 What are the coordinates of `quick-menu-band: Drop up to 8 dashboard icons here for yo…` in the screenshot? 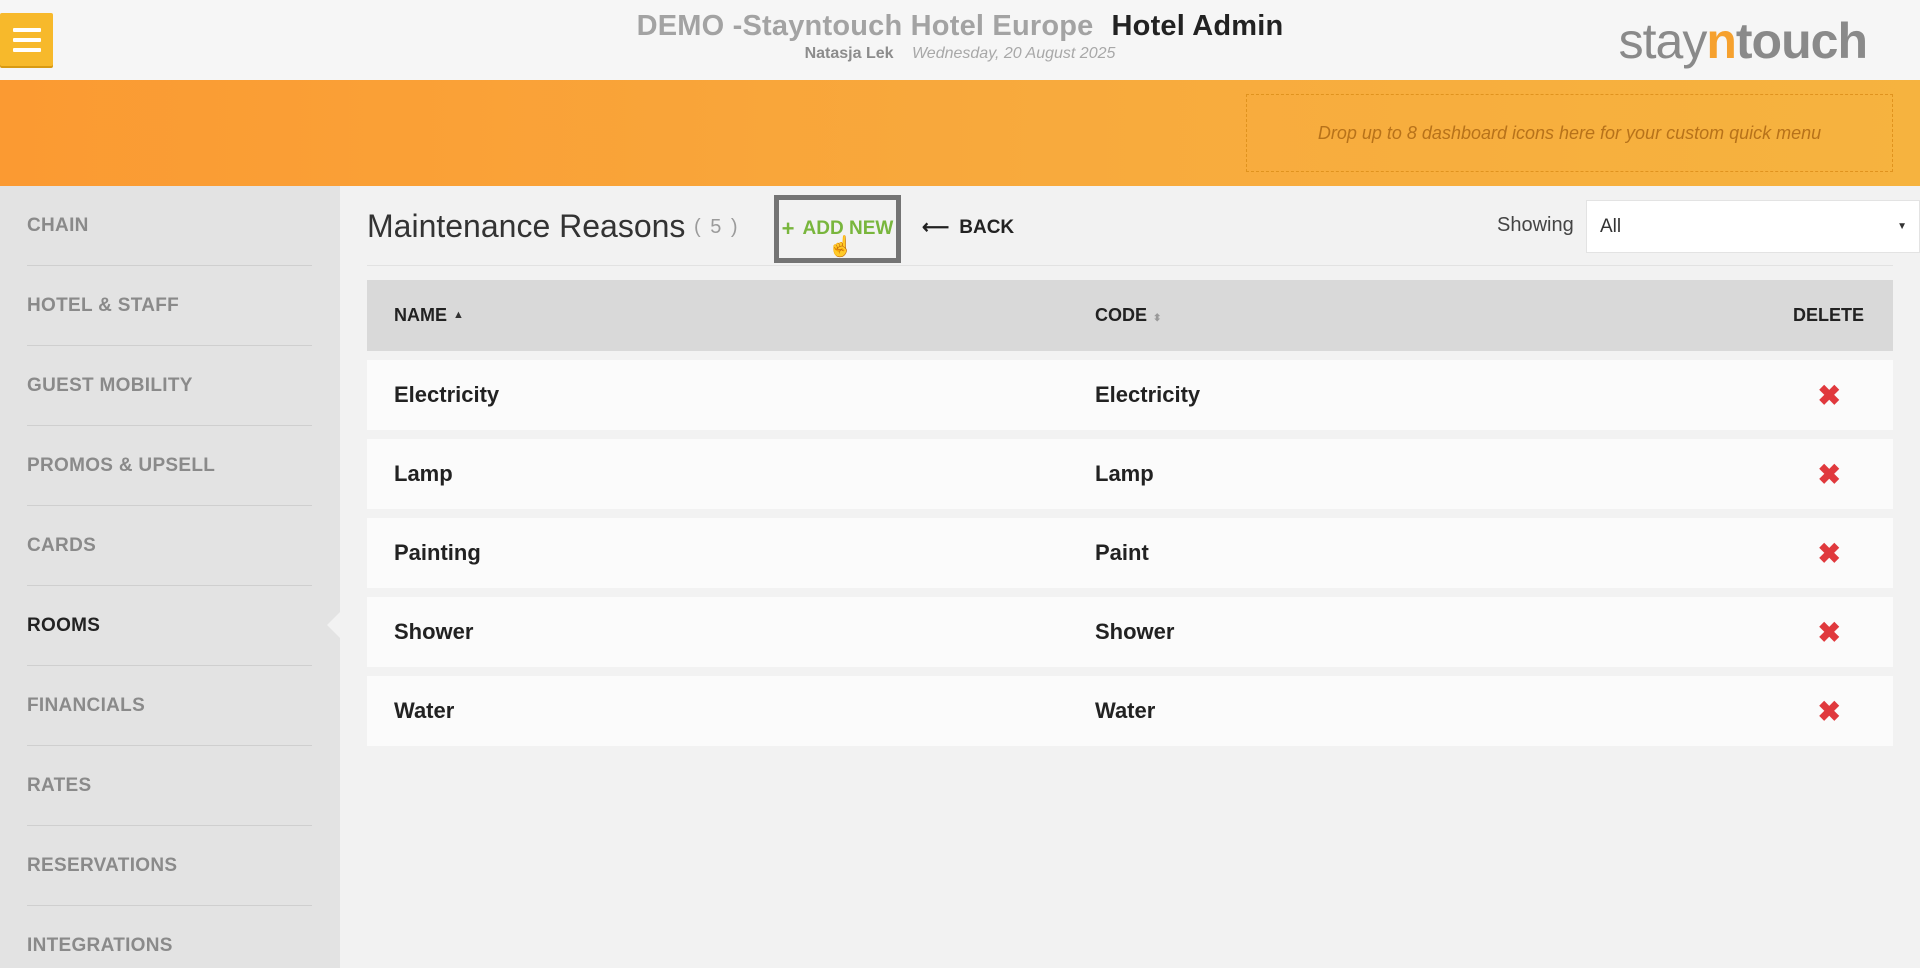 It's located at (960, 133).